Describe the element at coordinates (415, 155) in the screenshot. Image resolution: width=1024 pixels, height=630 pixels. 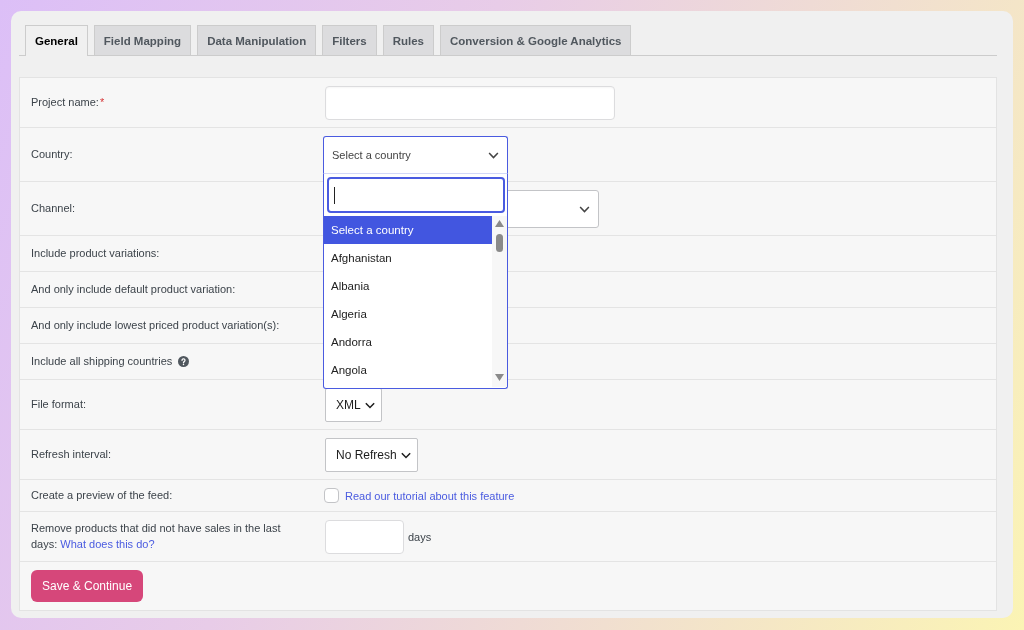
I see `dropdown-select: Select a country` at that location.